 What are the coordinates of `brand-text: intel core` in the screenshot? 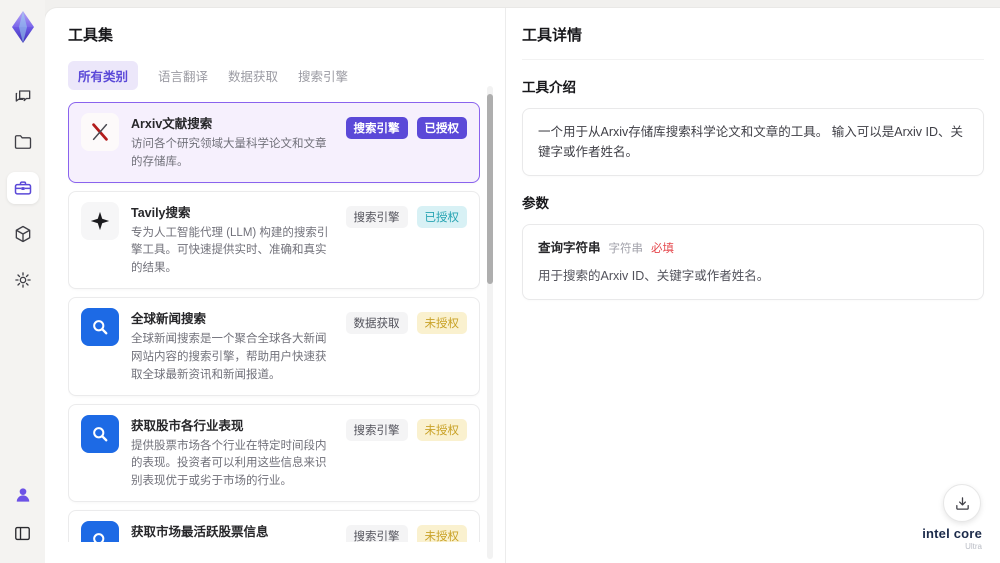 It's located at (952, 533).